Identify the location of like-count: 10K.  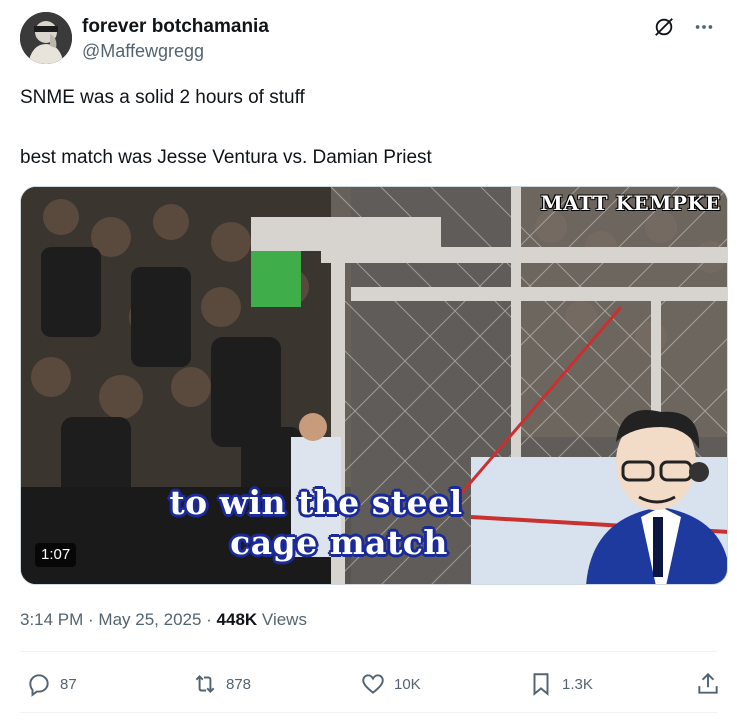
(407, 684).